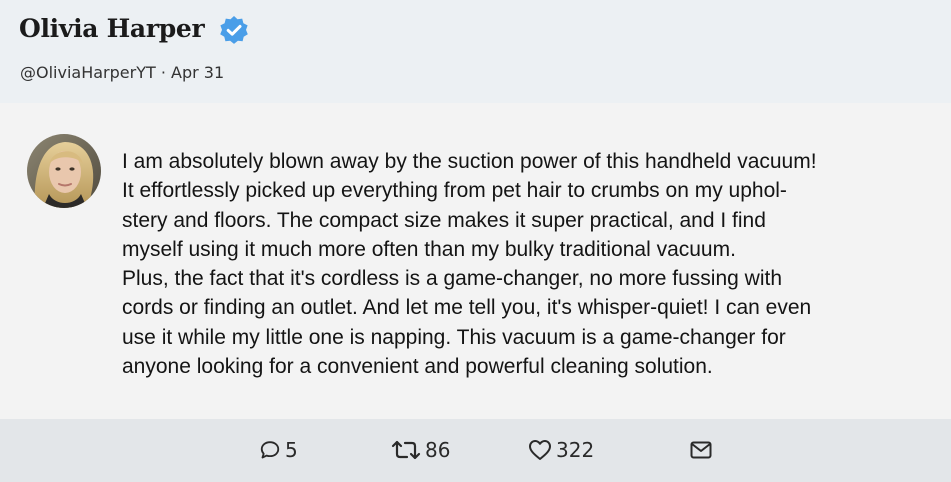  I want to click on retweet-button: 86, so click(420, 450).